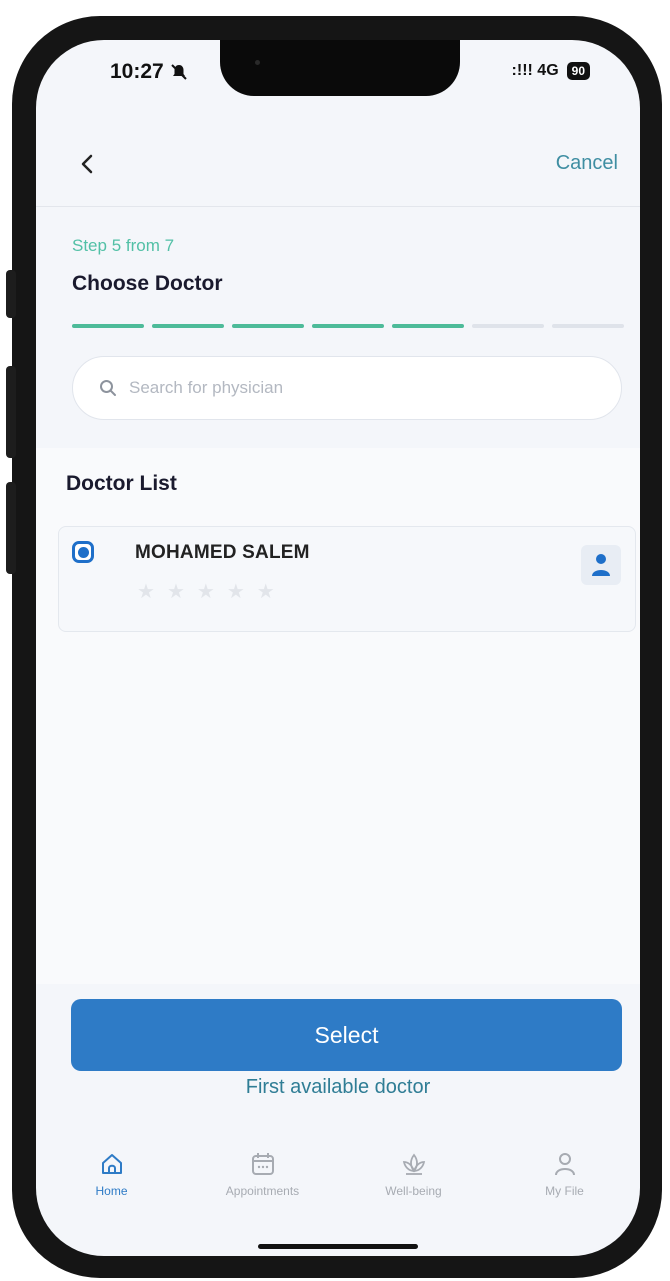 The width and height of the screenshot is (670, 1281). What do you see at coordinates (11, 412) in the screenshot?
I see `volume-up-button` at bounding box center [11, 412].